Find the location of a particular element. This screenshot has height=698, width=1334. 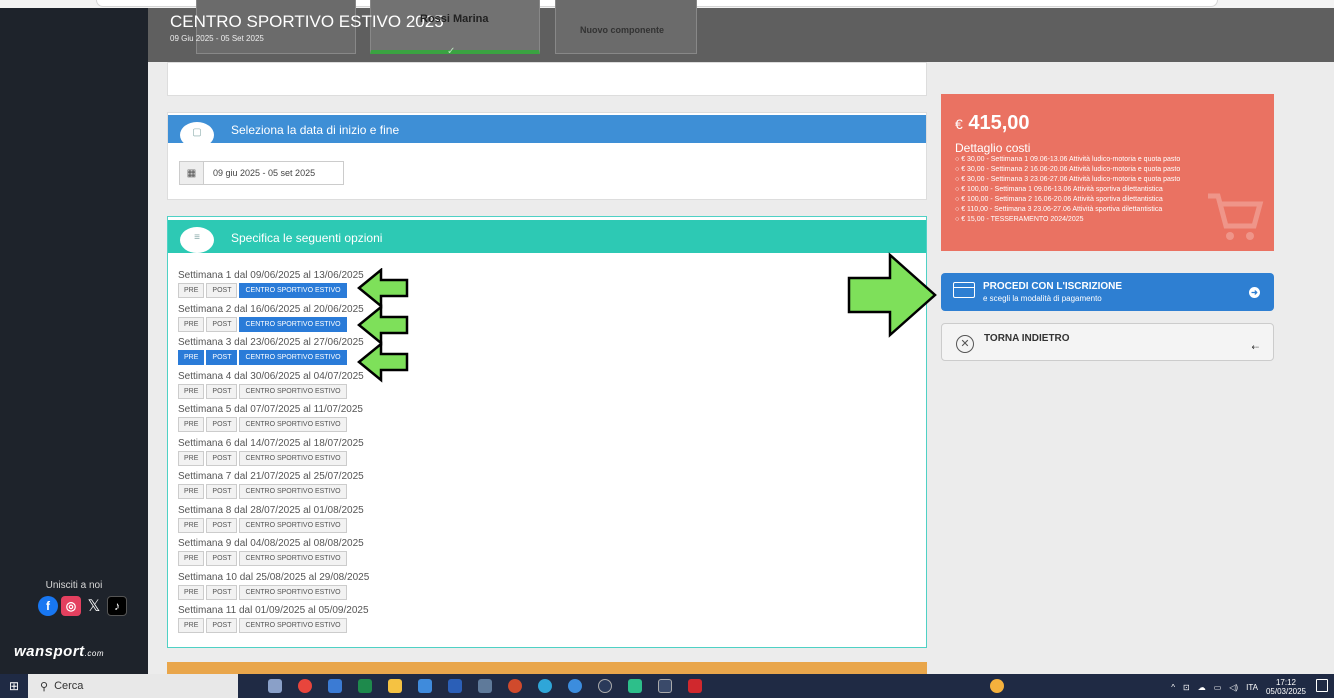

facebook-icon: f is located at coordinates (48, 606).